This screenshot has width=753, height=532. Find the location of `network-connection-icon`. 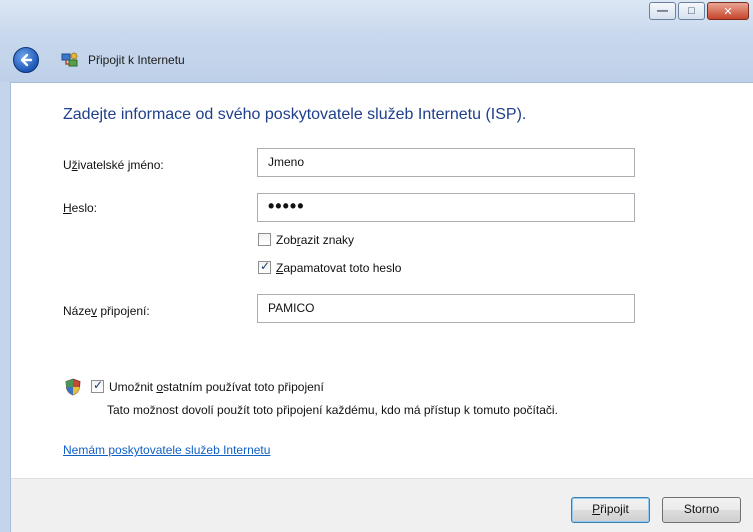

network-connection-icon is located at coordinates (69, 59).